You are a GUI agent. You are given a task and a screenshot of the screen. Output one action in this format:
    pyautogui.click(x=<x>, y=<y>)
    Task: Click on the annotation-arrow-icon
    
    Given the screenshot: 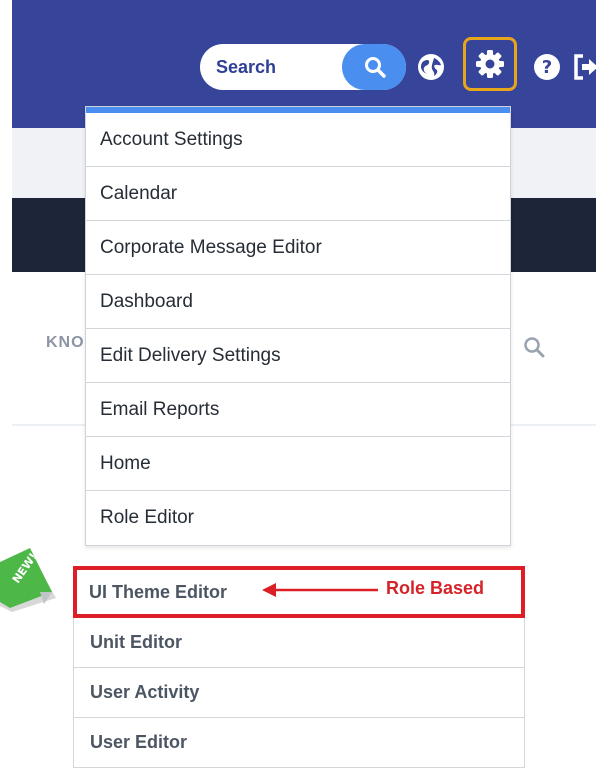 What is the action you would take?
    pyautogui.click(x=320, y=590)
    